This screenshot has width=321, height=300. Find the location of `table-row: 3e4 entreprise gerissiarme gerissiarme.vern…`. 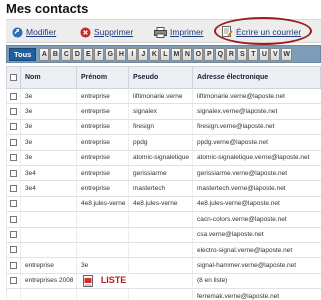

table-row: 3e4 entreprise gerissiarme gerissiarme.vern… is located at coordinates (163, 173).